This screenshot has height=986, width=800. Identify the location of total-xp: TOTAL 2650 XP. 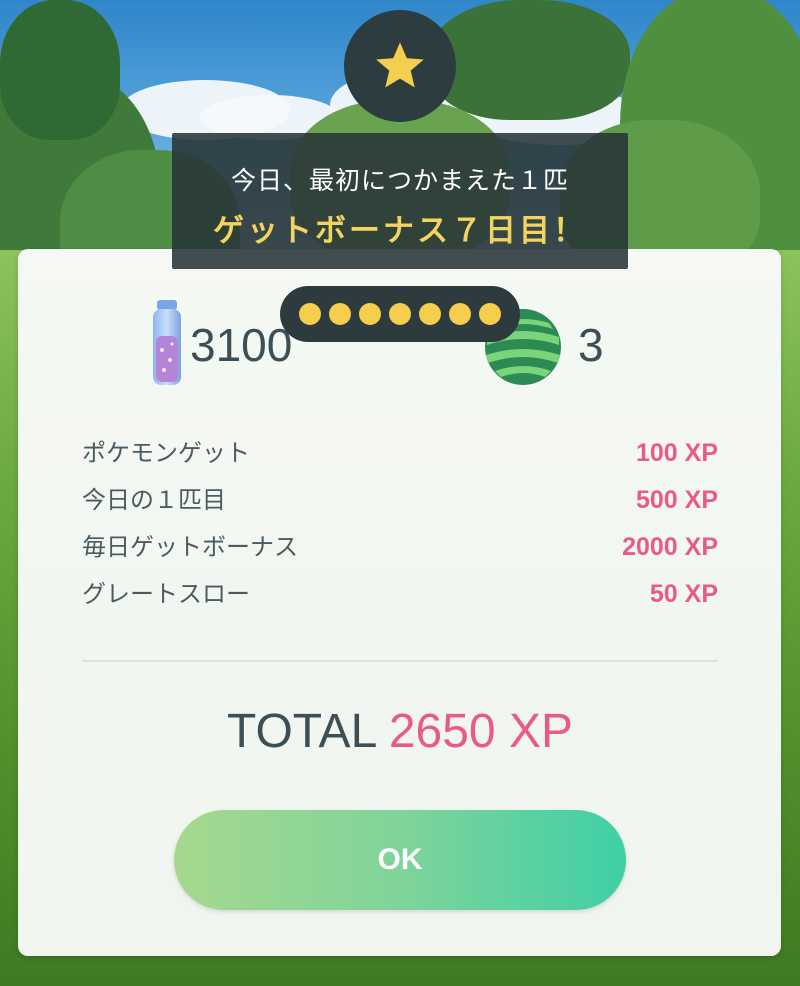
(400, 732).